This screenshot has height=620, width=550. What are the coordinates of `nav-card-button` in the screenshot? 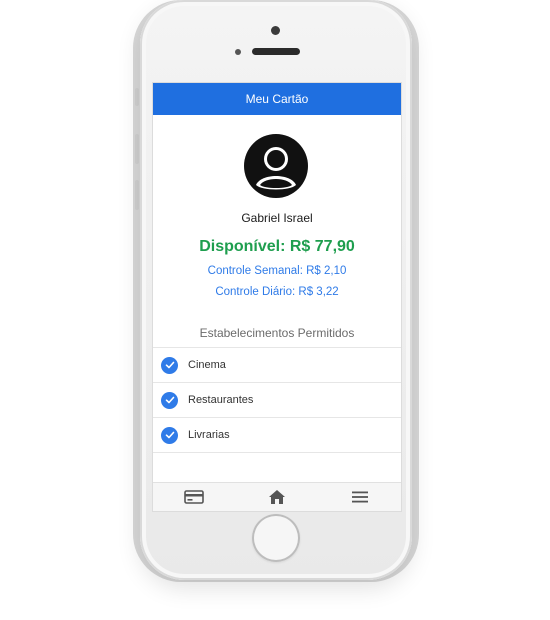 It's located at (194, 497).